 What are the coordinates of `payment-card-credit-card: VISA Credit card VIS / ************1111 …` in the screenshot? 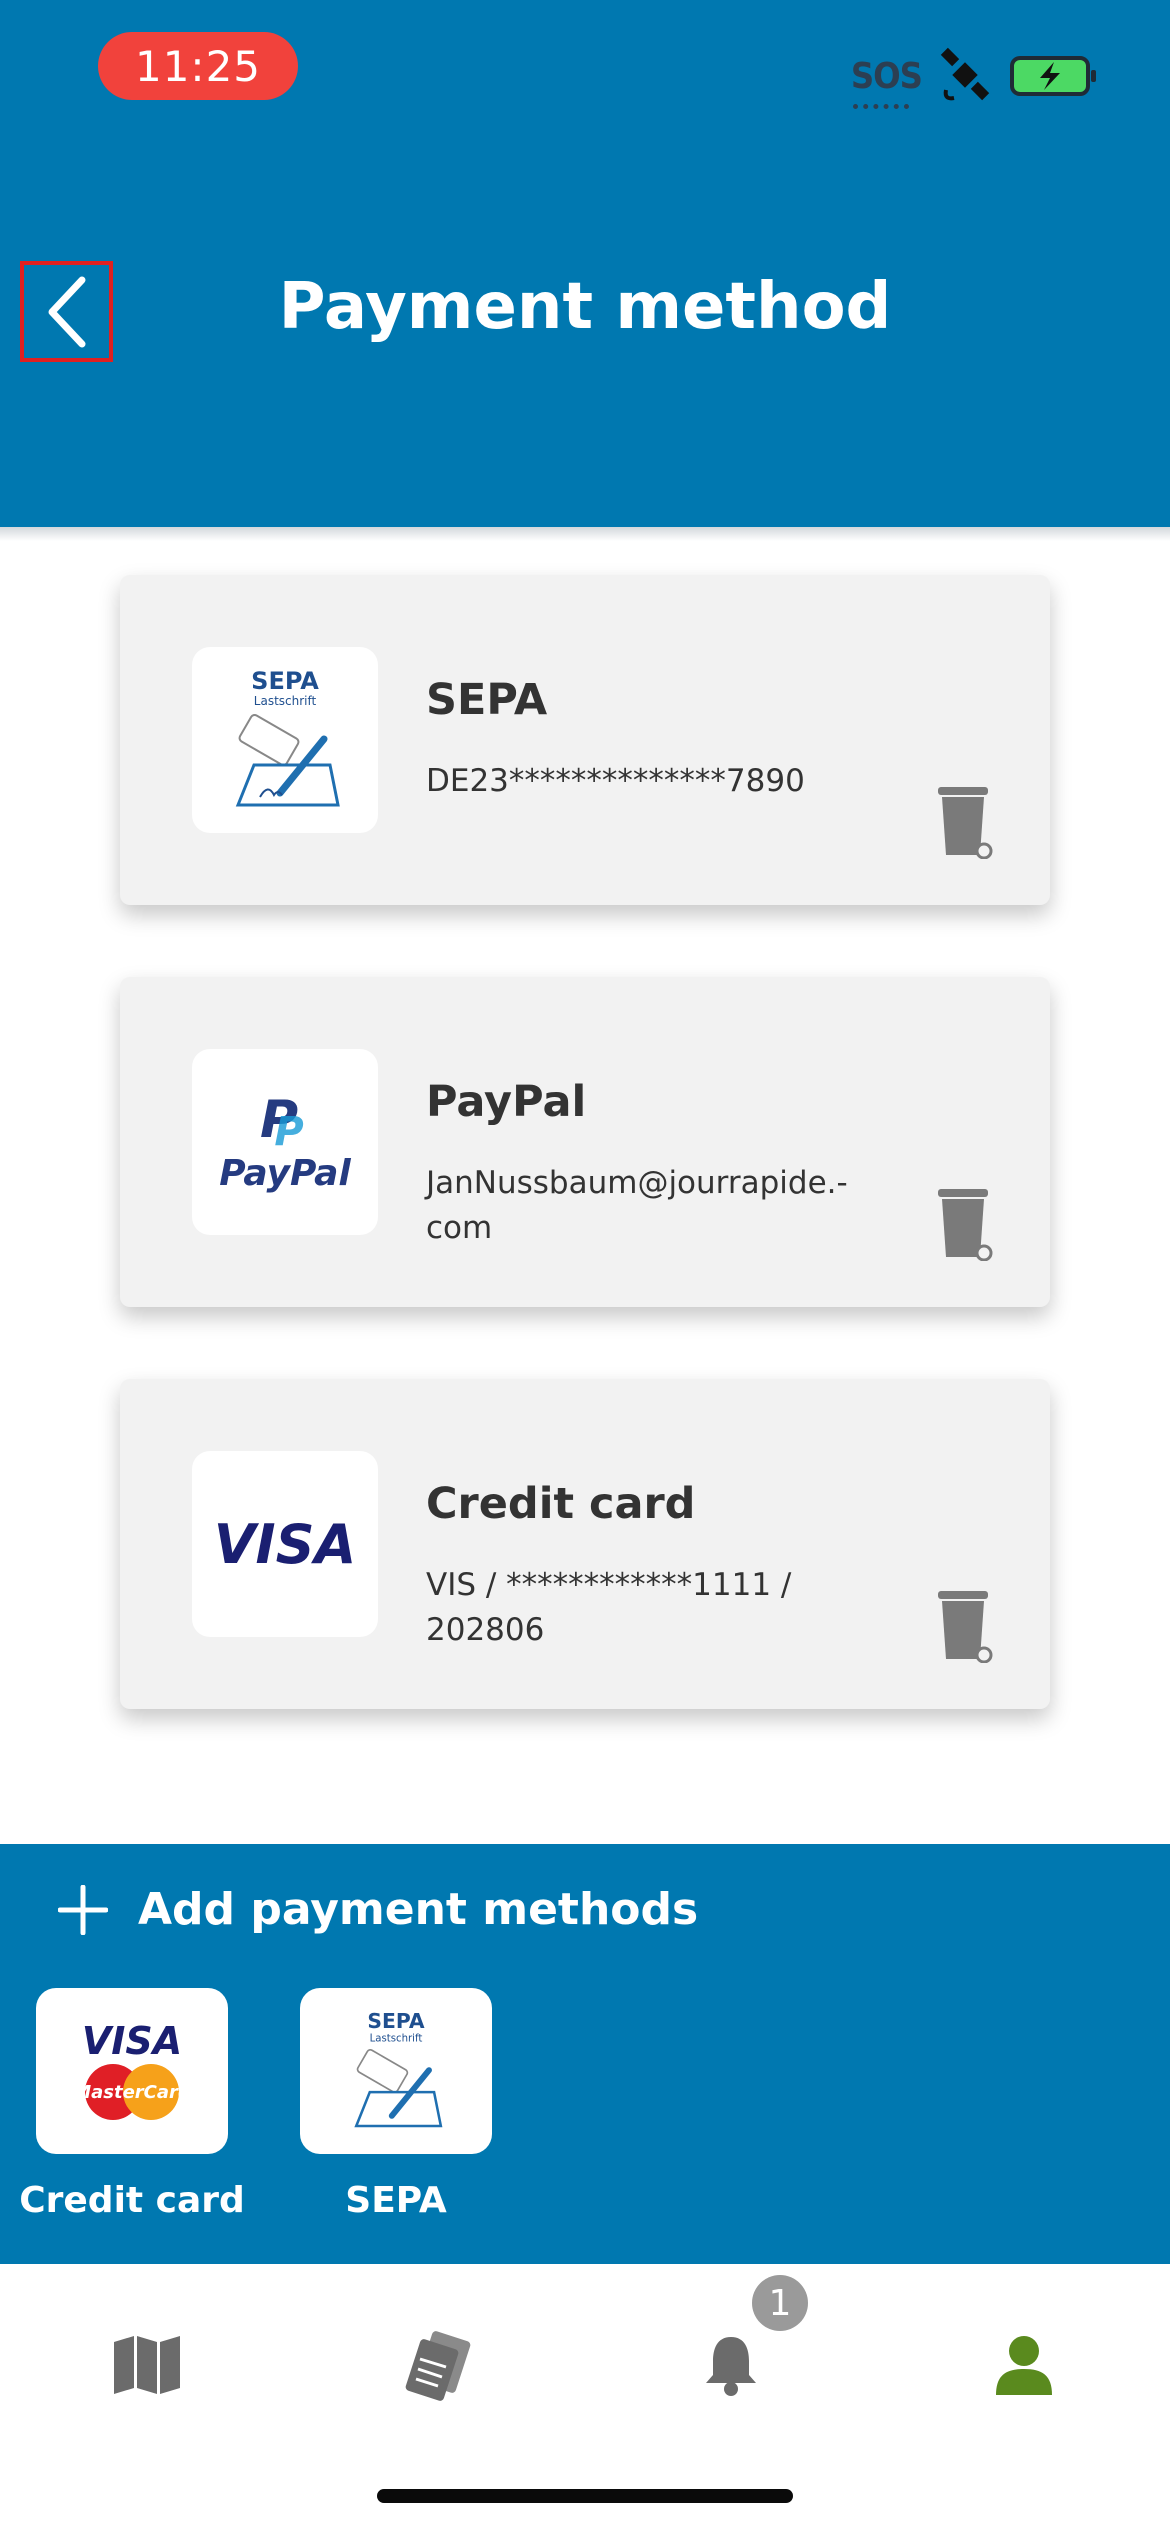 It's located at (585, 1544).